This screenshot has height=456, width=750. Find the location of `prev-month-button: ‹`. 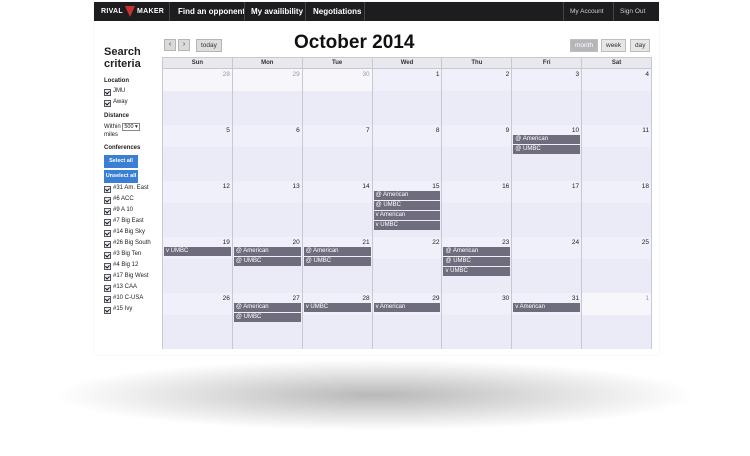

prev-month-button: ‹ is located at coordinates (170, 45).